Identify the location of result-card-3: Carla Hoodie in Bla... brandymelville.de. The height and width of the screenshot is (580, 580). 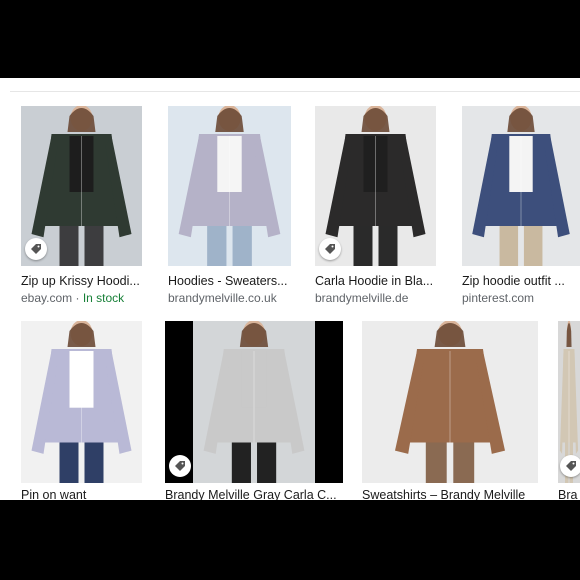
(377, 211).